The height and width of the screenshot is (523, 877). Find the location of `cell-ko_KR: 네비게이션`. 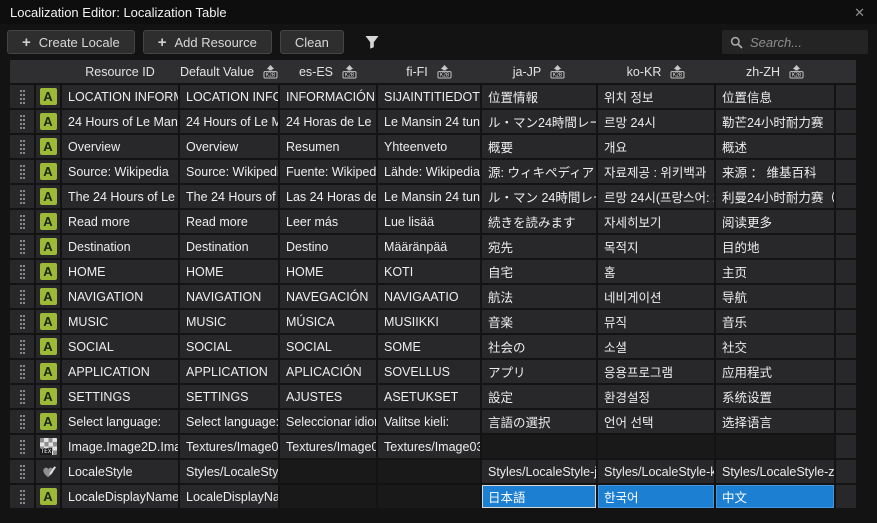

cell-ko_KR: 네비게이션 is located at coordinates (656, 296).